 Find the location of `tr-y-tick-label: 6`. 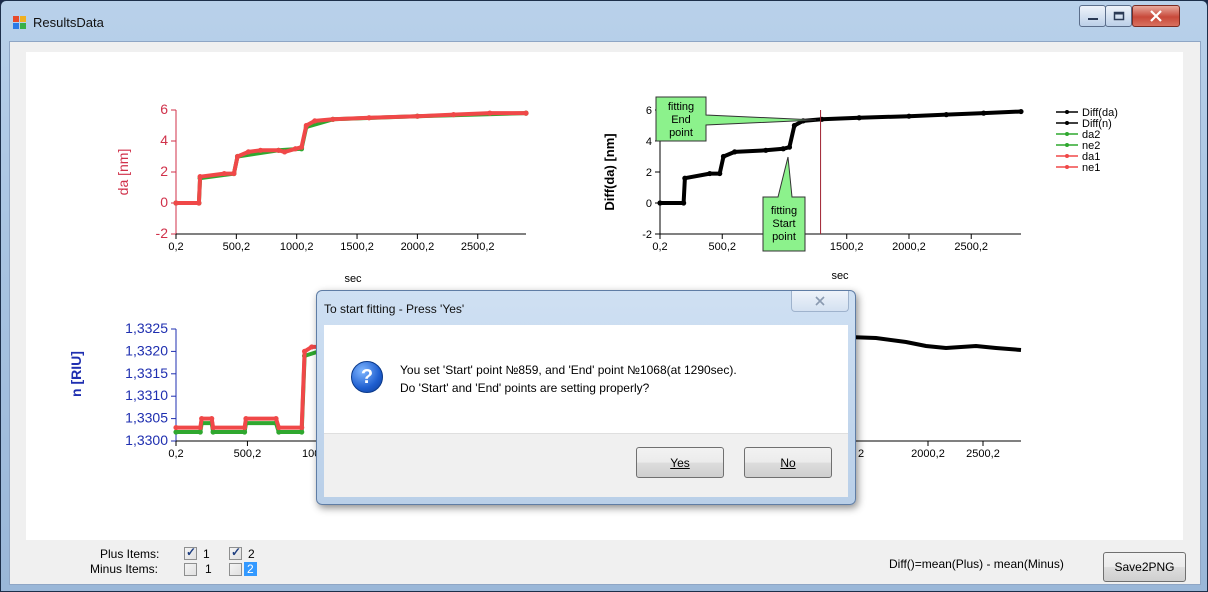

tr-y-tick-label: 6 is located at coordinates (649, 111).